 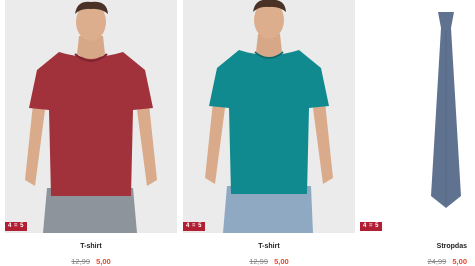 I want to click on tie-product-image, so click(x=446, y=110).